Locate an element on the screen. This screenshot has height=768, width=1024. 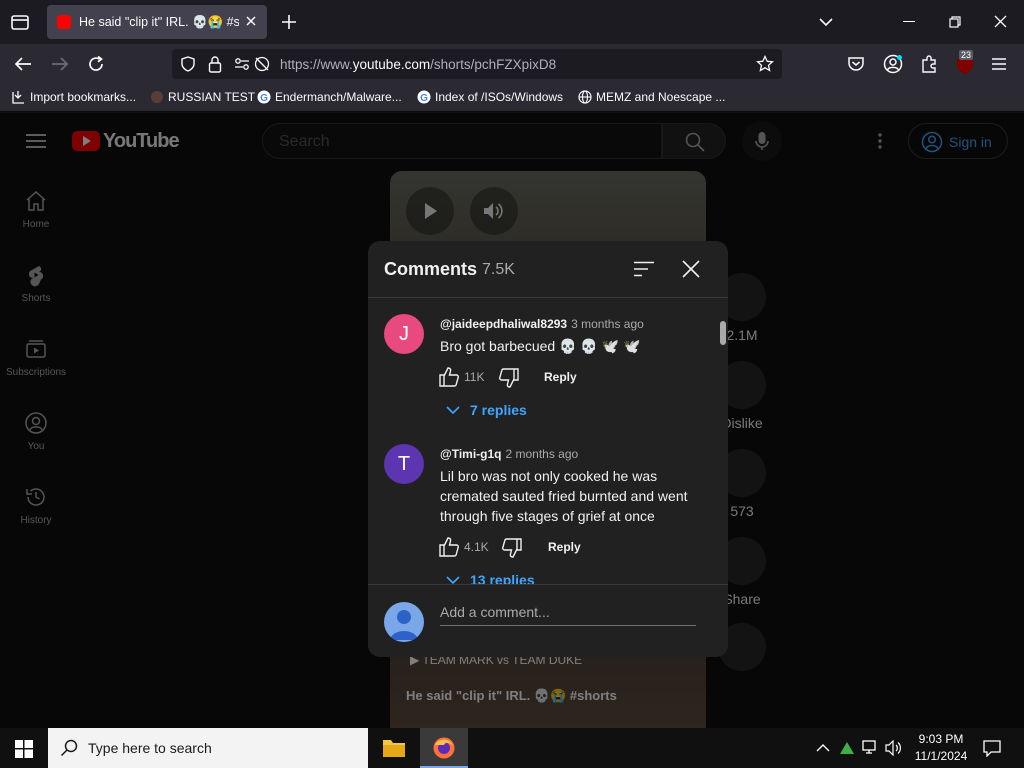
bookmark-star-icon is located at coordinates (765, 64).